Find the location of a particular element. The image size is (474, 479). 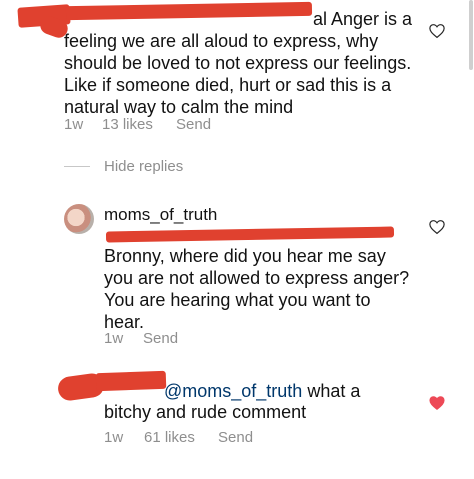

comment-1-line: feeling we are all aloud to express, why is located at coordinates (221, 41).